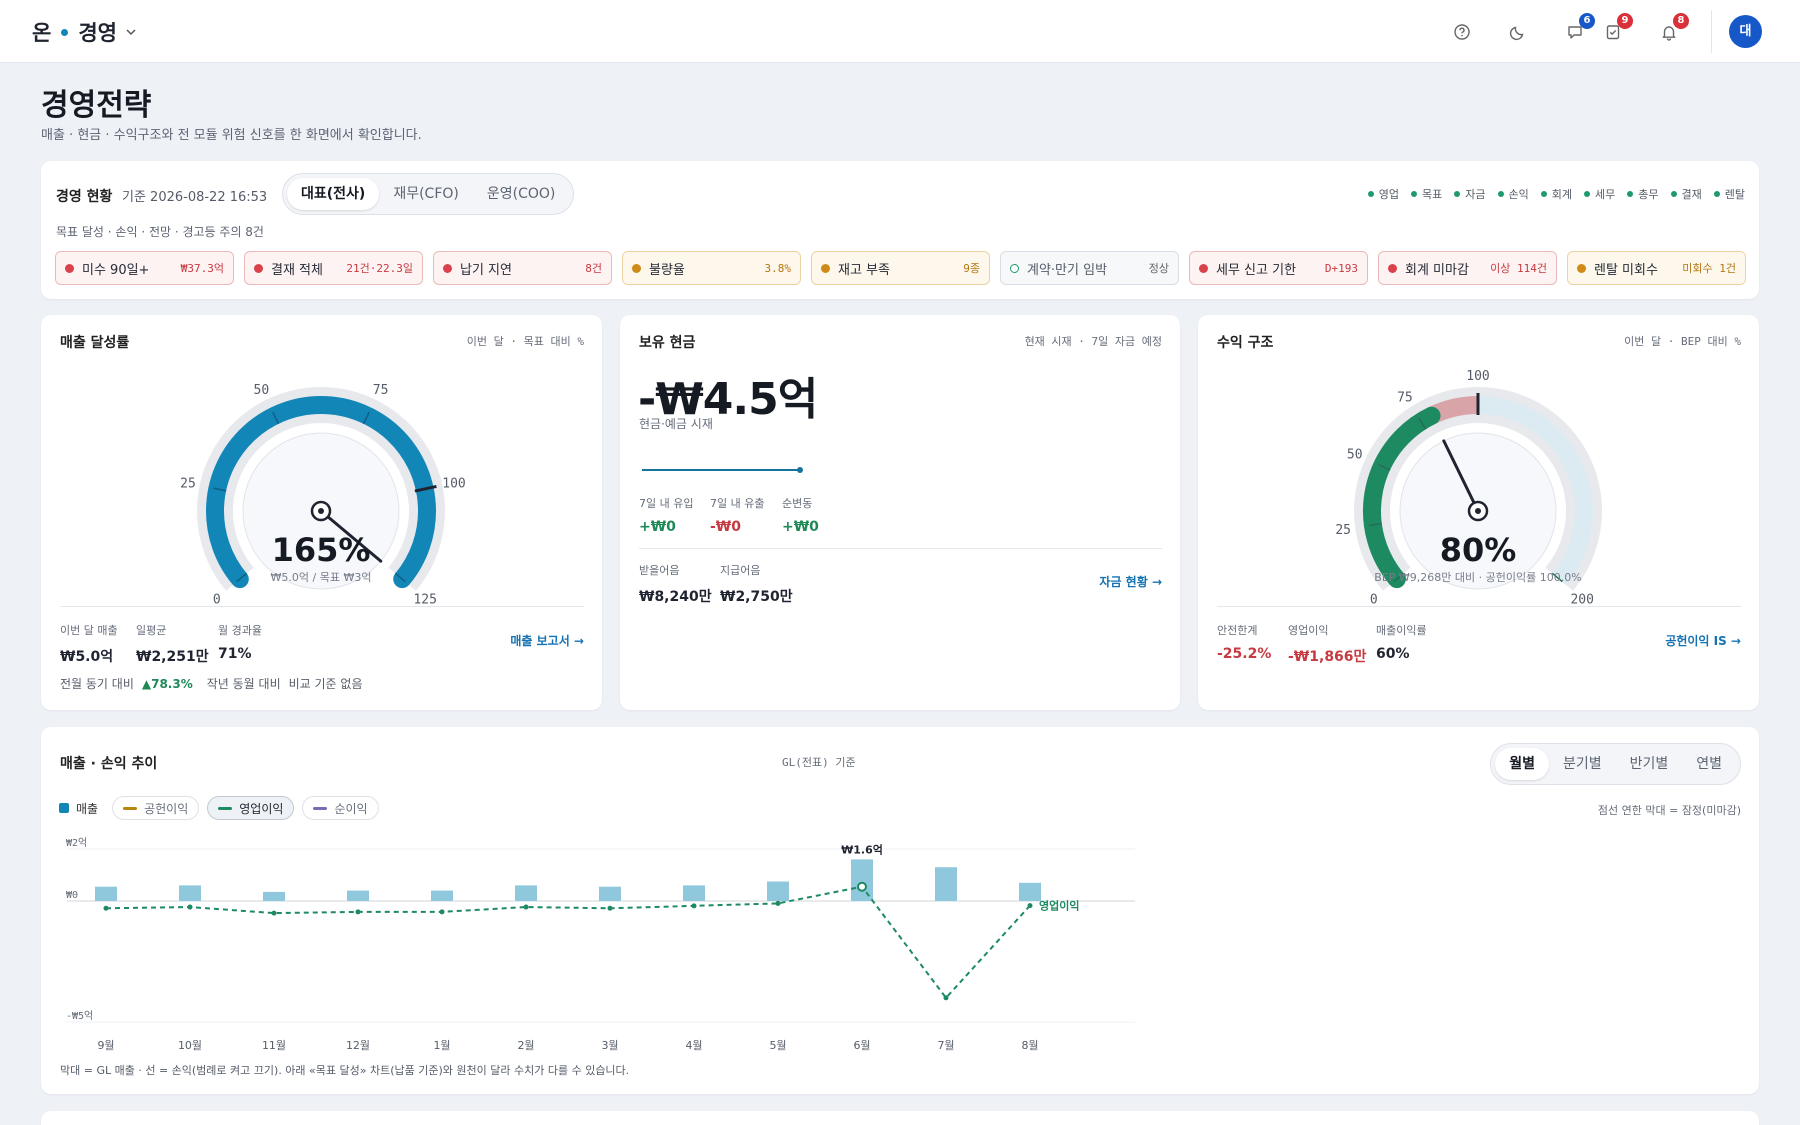 This screenshot has height=1125, width=1800. I want to click on gauge-caption: BEP ₩9,268만 대비 · 공헌이익률 100.0%, so click(1477, 577).